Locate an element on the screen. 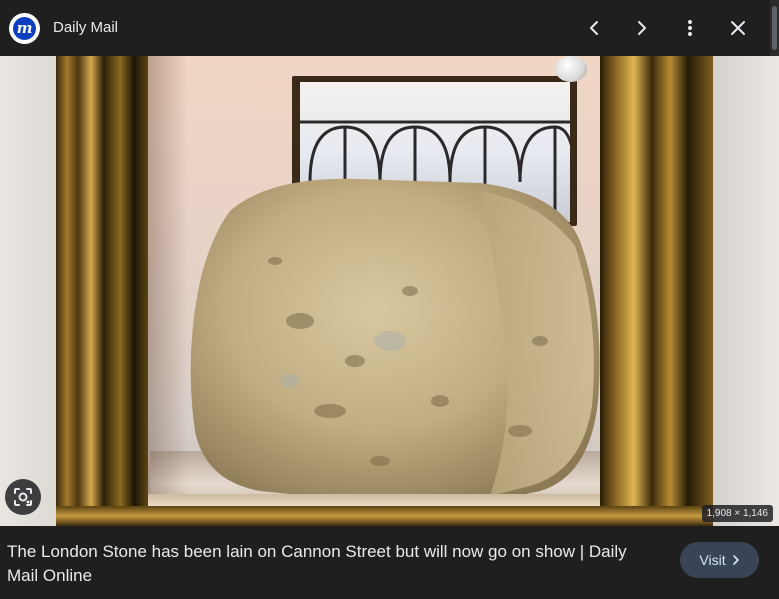 Image resolution: width=779 pixels, height=599 pixels. brass-frame-right is located at coordinates (656, 291).